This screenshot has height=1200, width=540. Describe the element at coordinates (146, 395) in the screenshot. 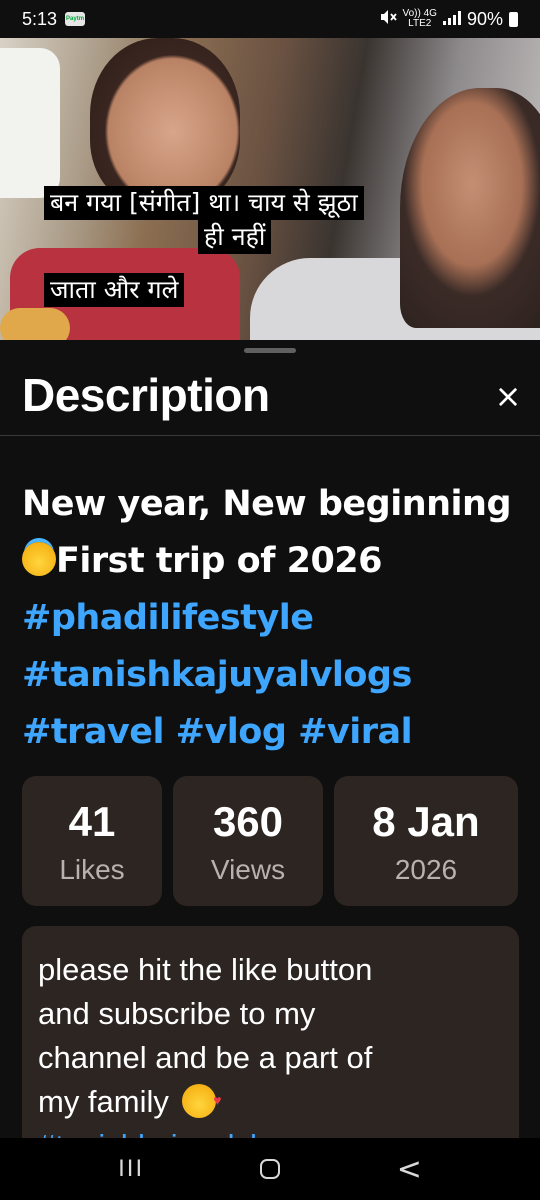

I see `sheet-title: Description` at that location.